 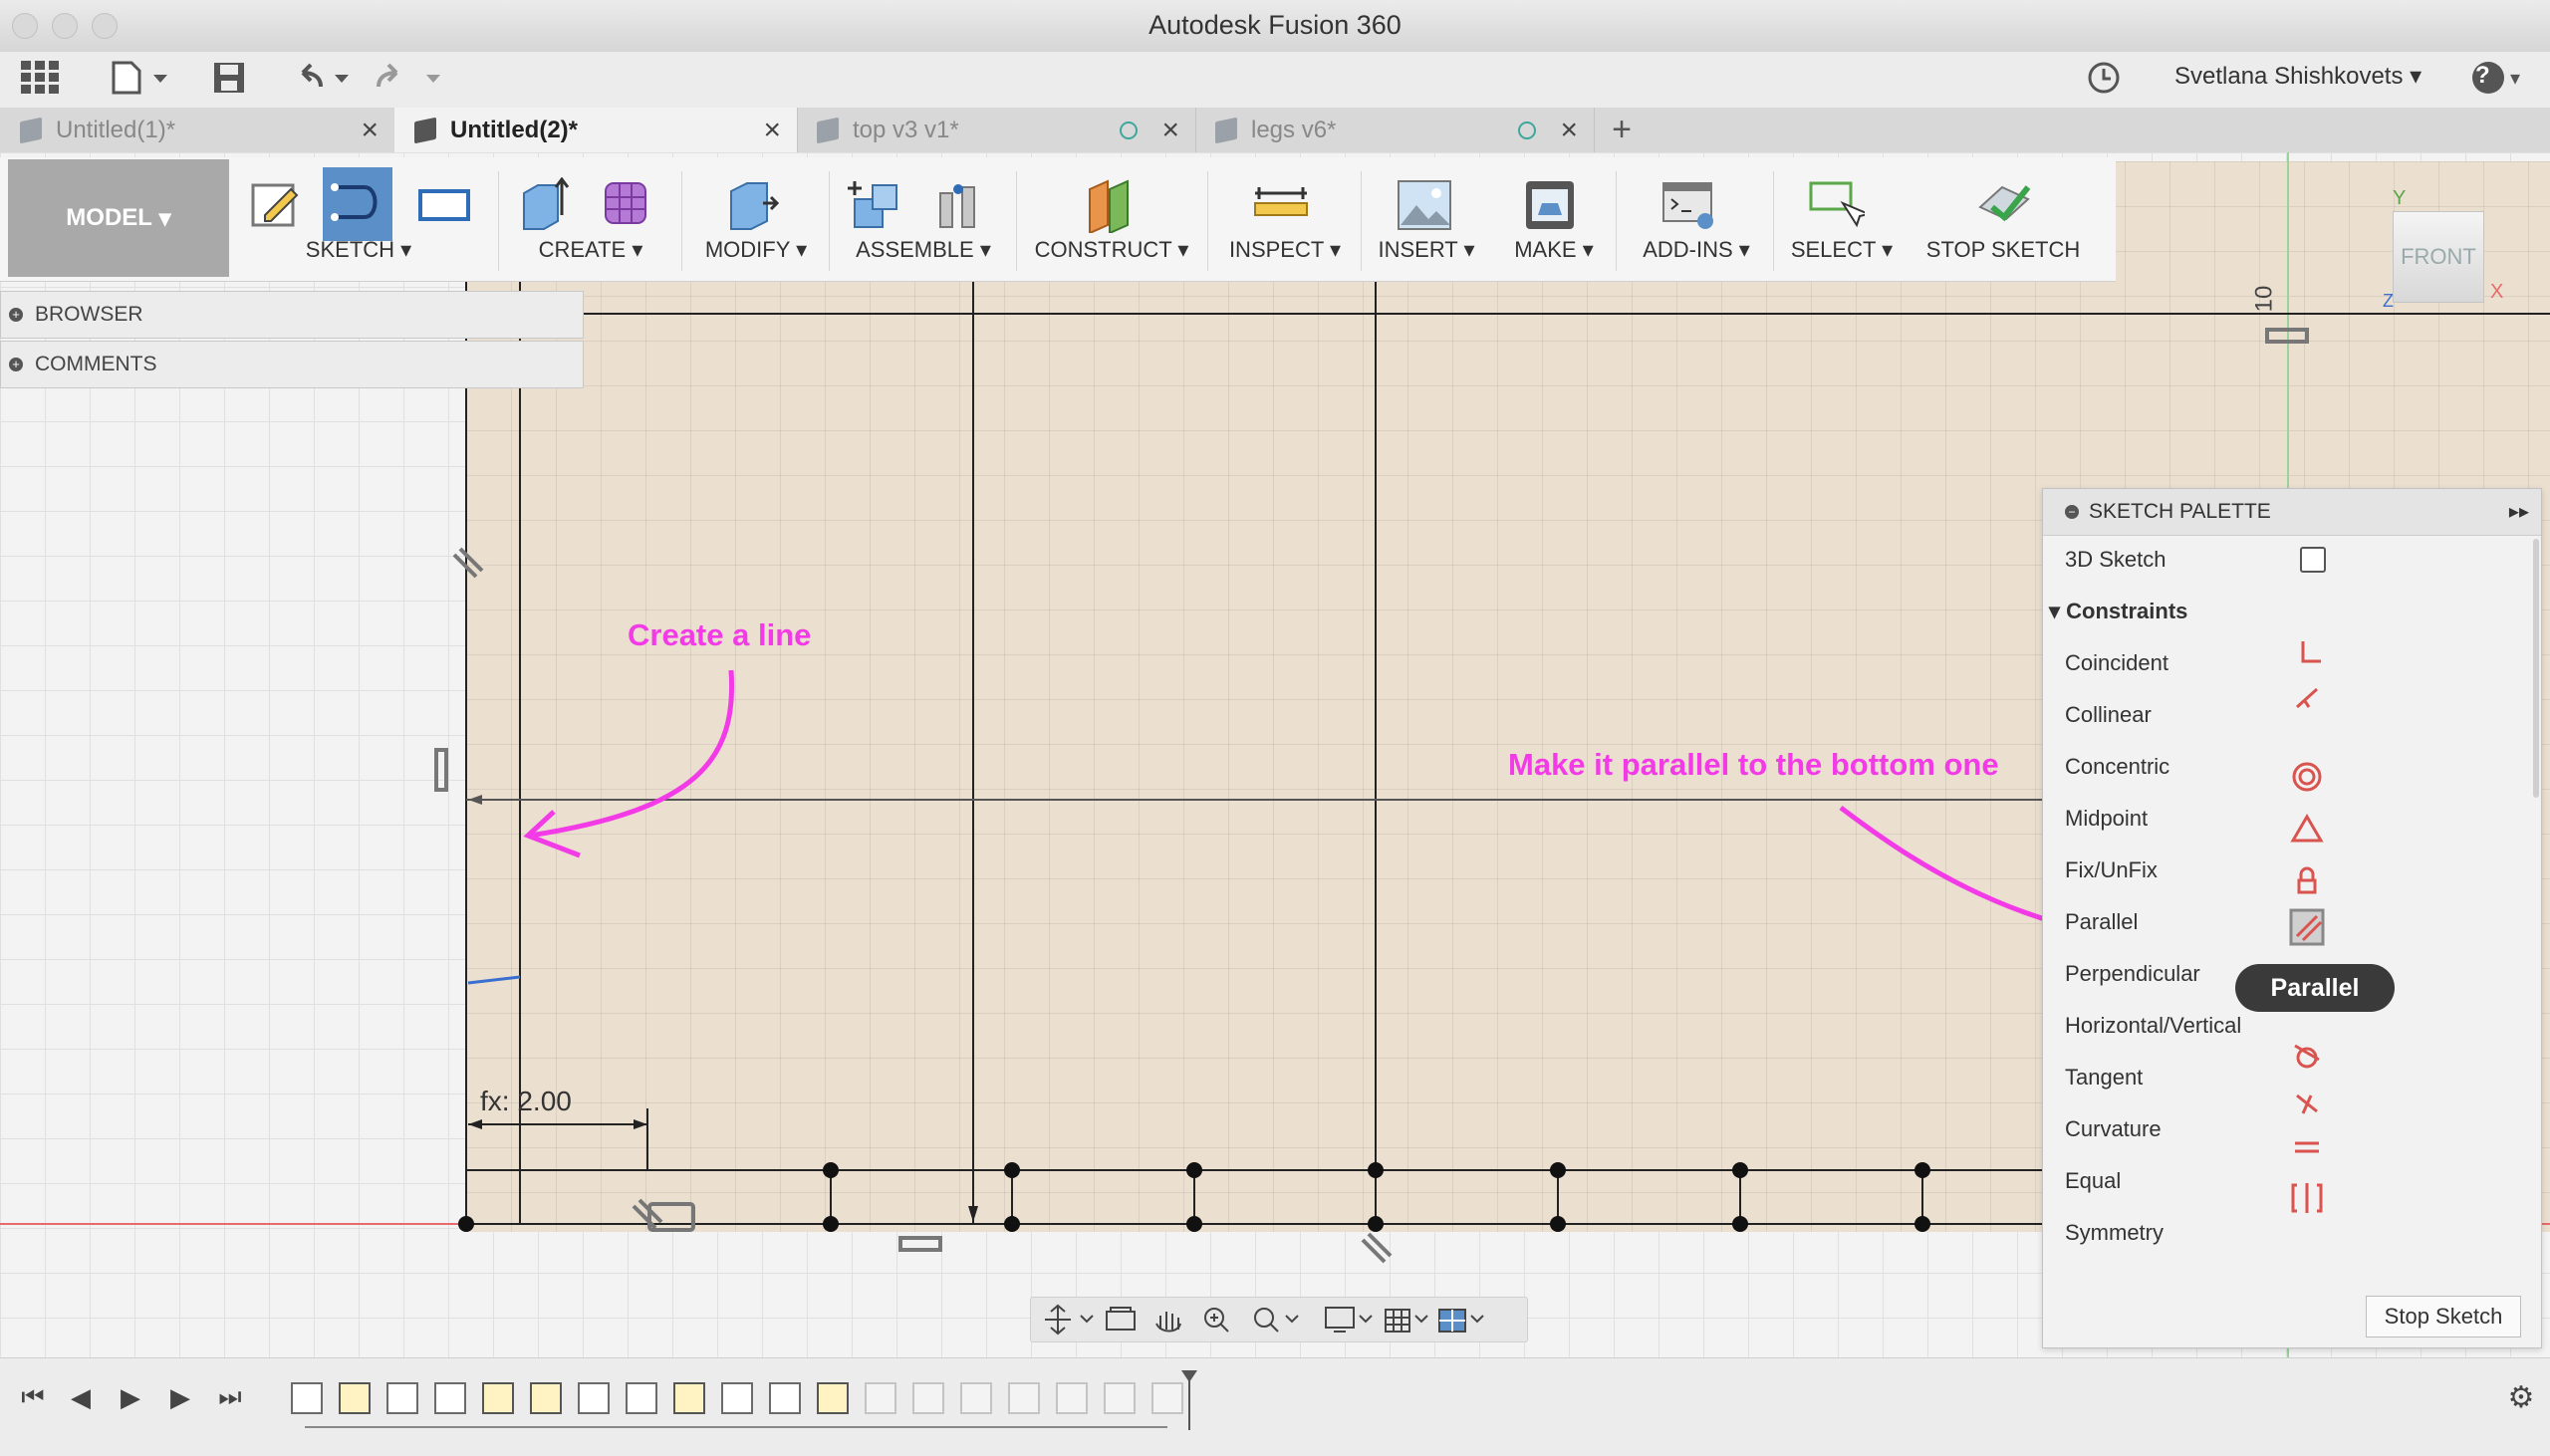 What do you see at coordinates (923, 219) in the screenshot?
I see `assemble-group: ASSEMBLE ▾` at bounding box center [923, 219].